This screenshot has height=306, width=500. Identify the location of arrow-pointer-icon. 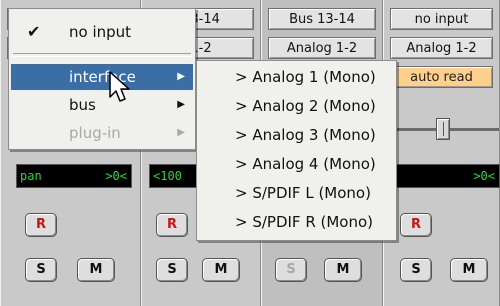
(119, 86).